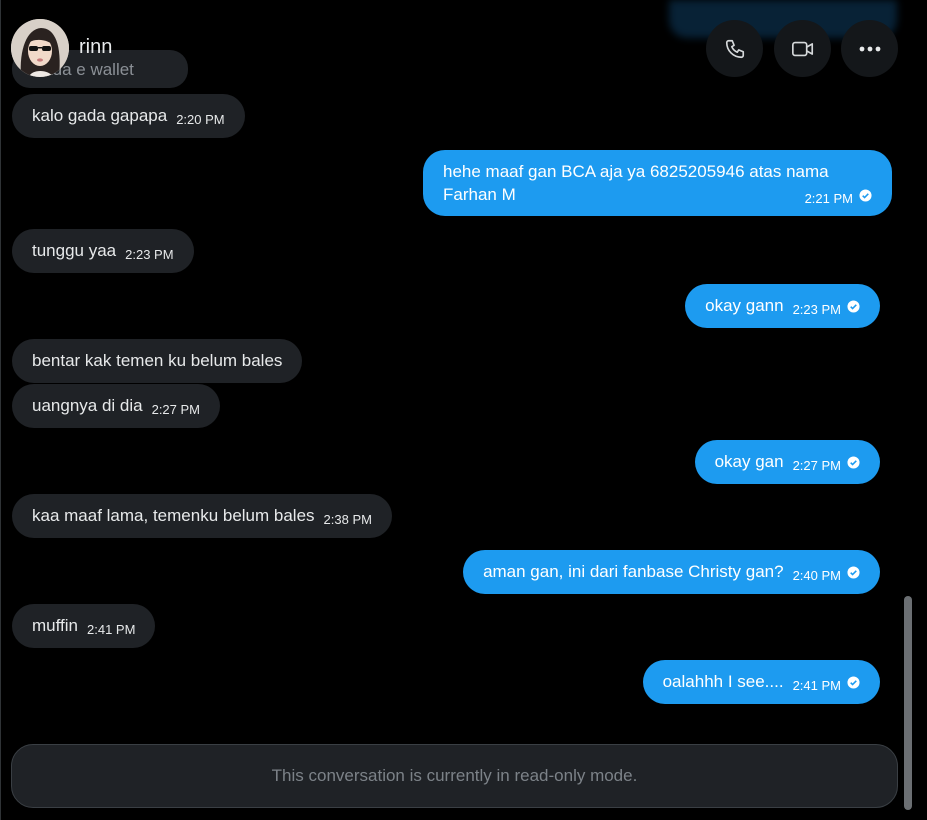 This screenshot has height=820, width=927. What do you see at coordinates (100, 115) in the screenshot?
I see `message-text: kalo gada gapapa` at bounding box center [100, 115].